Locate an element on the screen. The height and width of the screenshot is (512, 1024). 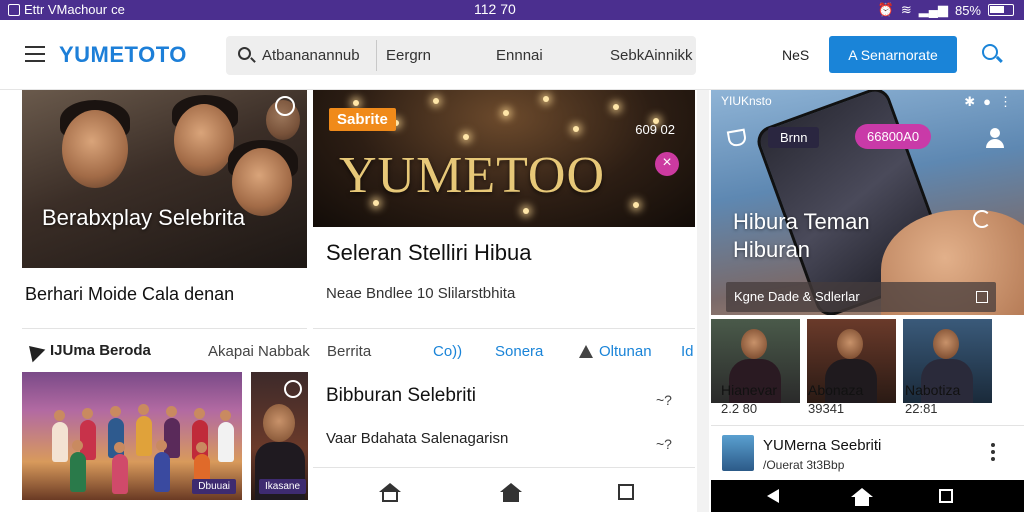
article-title: Seleran Stelliri Hibua is located at coordinates (428, 253).